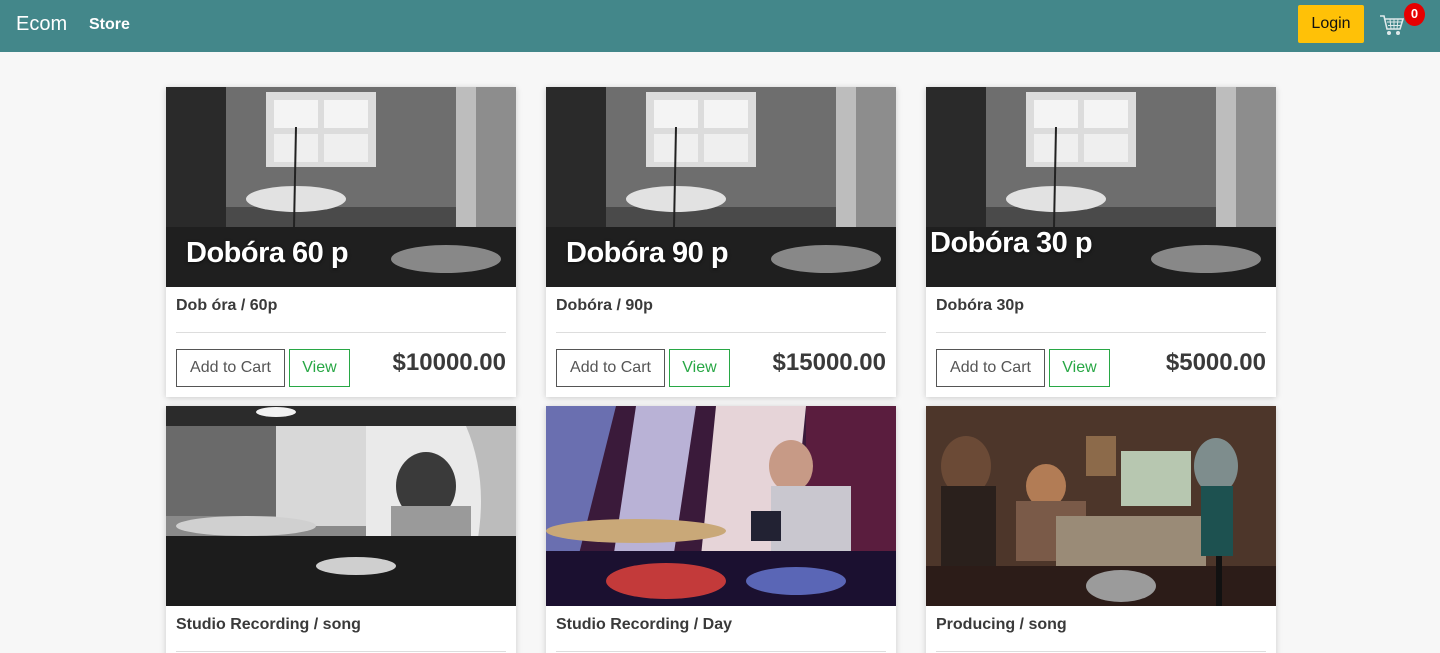 The height and width of the screenshot is (653, 1440). Describe the element at coordinates (720, 26) in the screenshot. I see `top-navbar: Ecom Store Login 0` at that location.